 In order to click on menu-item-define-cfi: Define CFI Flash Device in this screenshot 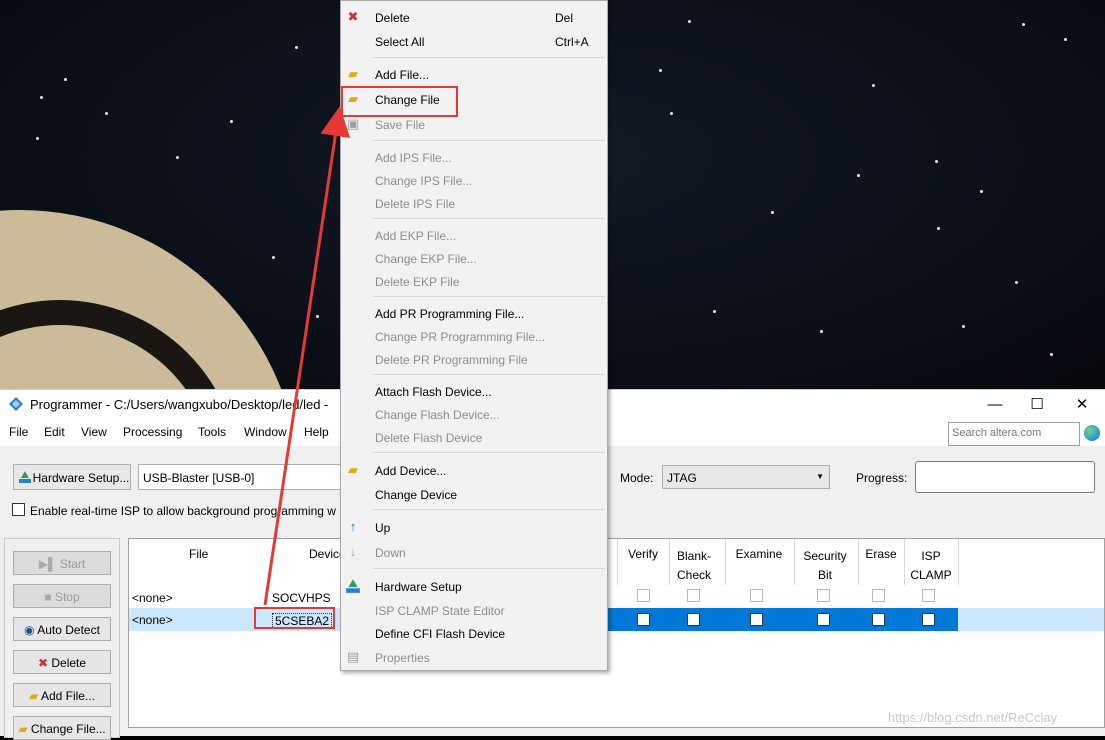, I will do `click(440, 634)`.